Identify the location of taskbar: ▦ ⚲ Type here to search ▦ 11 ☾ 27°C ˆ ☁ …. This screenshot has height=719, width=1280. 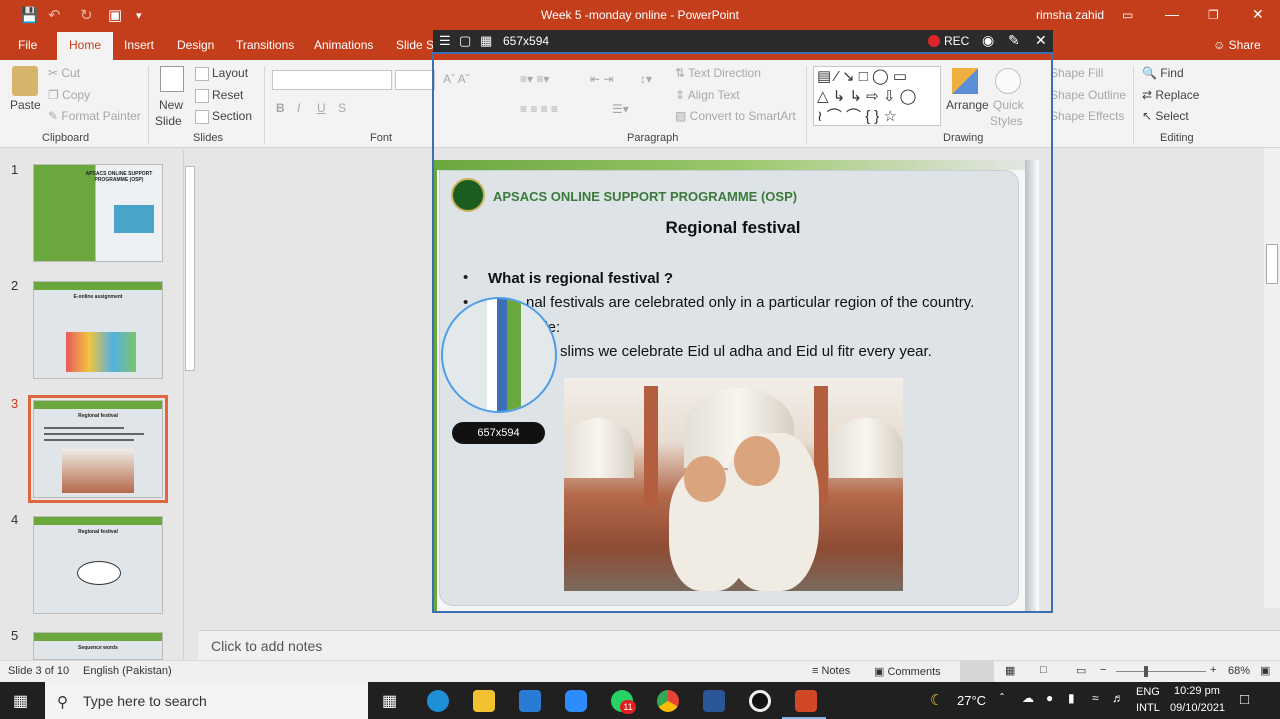
(640, 700).